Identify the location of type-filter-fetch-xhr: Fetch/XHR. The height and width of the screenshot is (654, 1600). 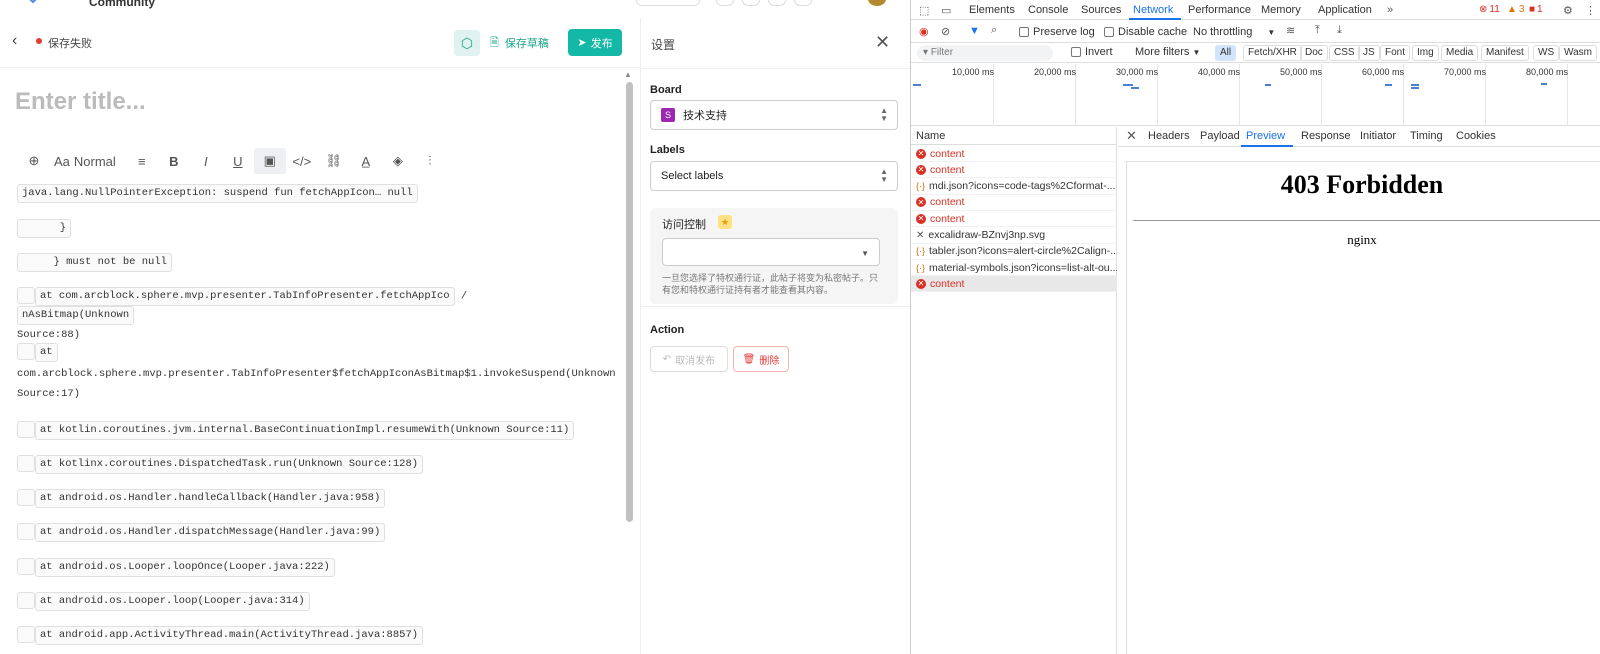
(1272, 53).